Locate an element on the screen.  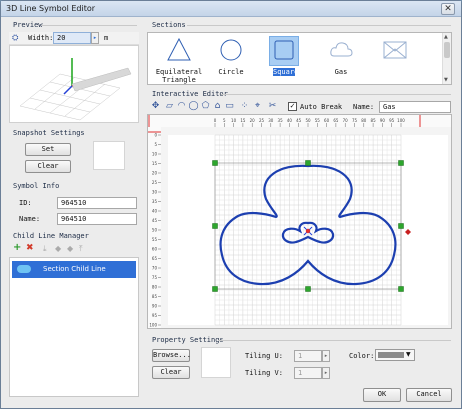
gallery-scrollbar: ▲ ▼ is located at coordinates (446, 58).